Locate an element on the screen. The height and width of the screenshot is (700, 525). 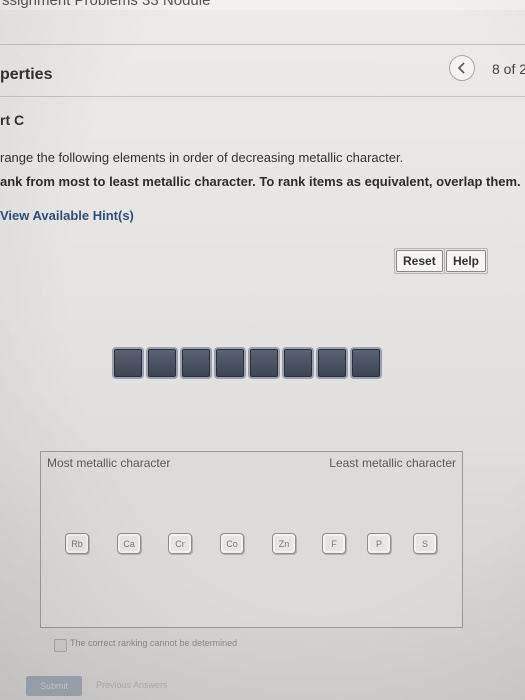
header-divider is located at coordinates (262, 44).